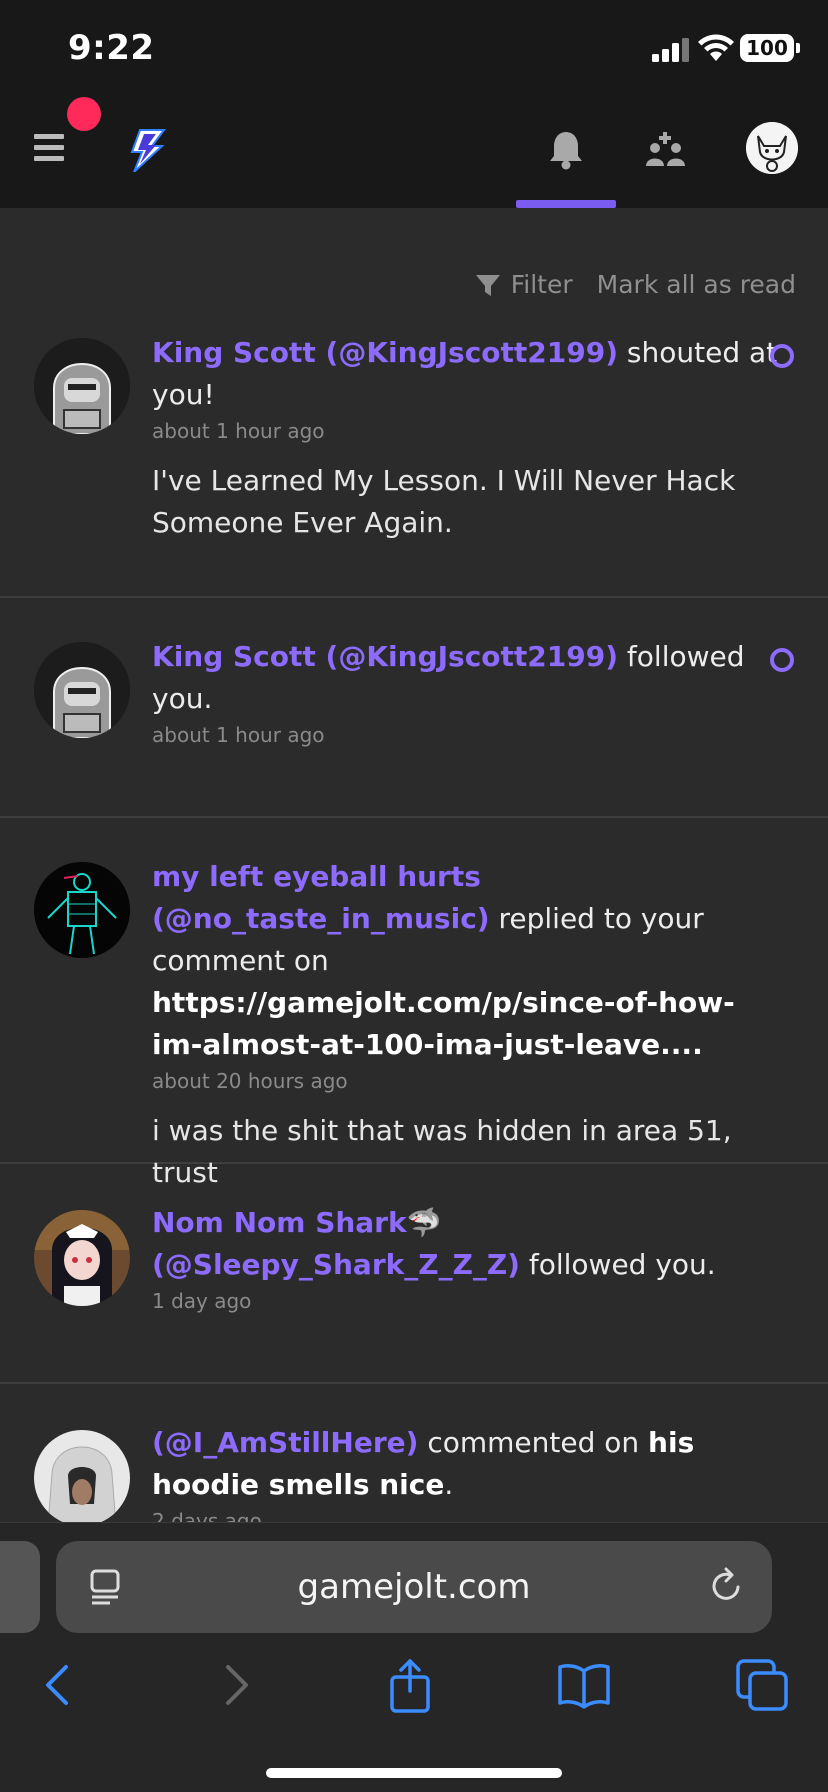 The width and height of the screenshot is (828, 1792). I want to click on reload-icon, so click(726, 1586).